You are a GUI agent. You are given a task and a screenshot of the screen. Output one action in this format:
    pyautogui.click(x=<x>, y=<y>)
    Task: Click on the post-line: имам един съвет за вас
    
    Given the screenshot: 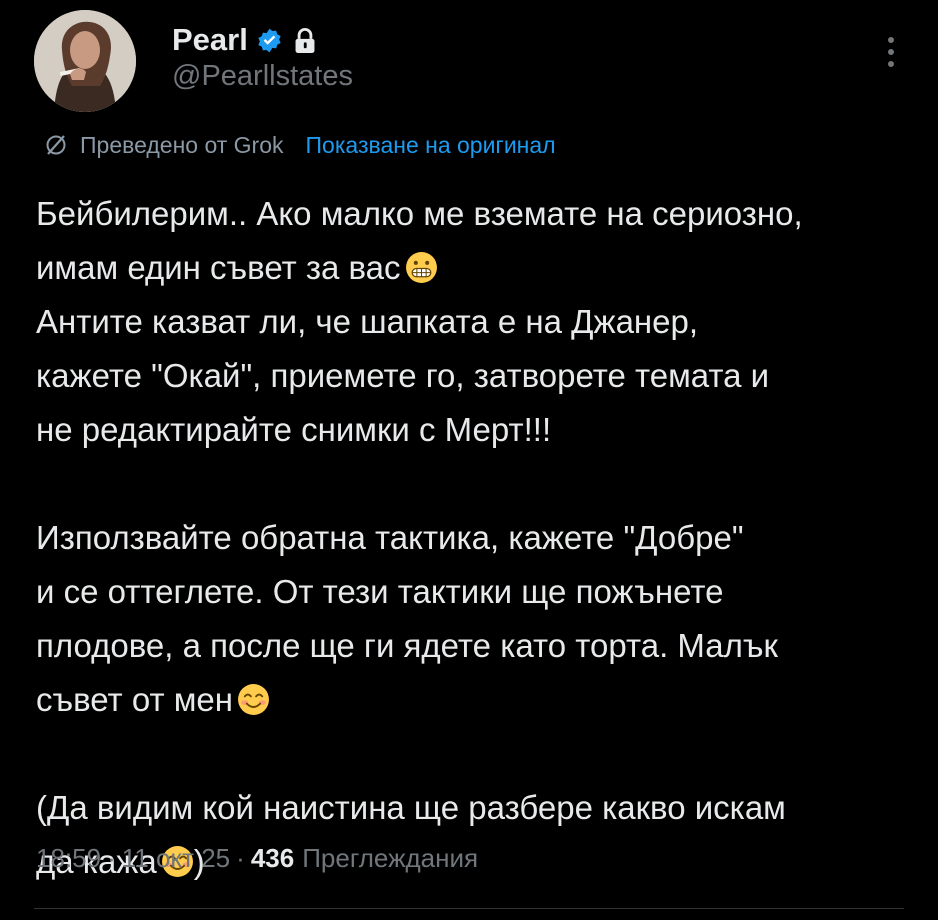 What is the action you would take?
    pyautogui.click(x=481, y=268)
    